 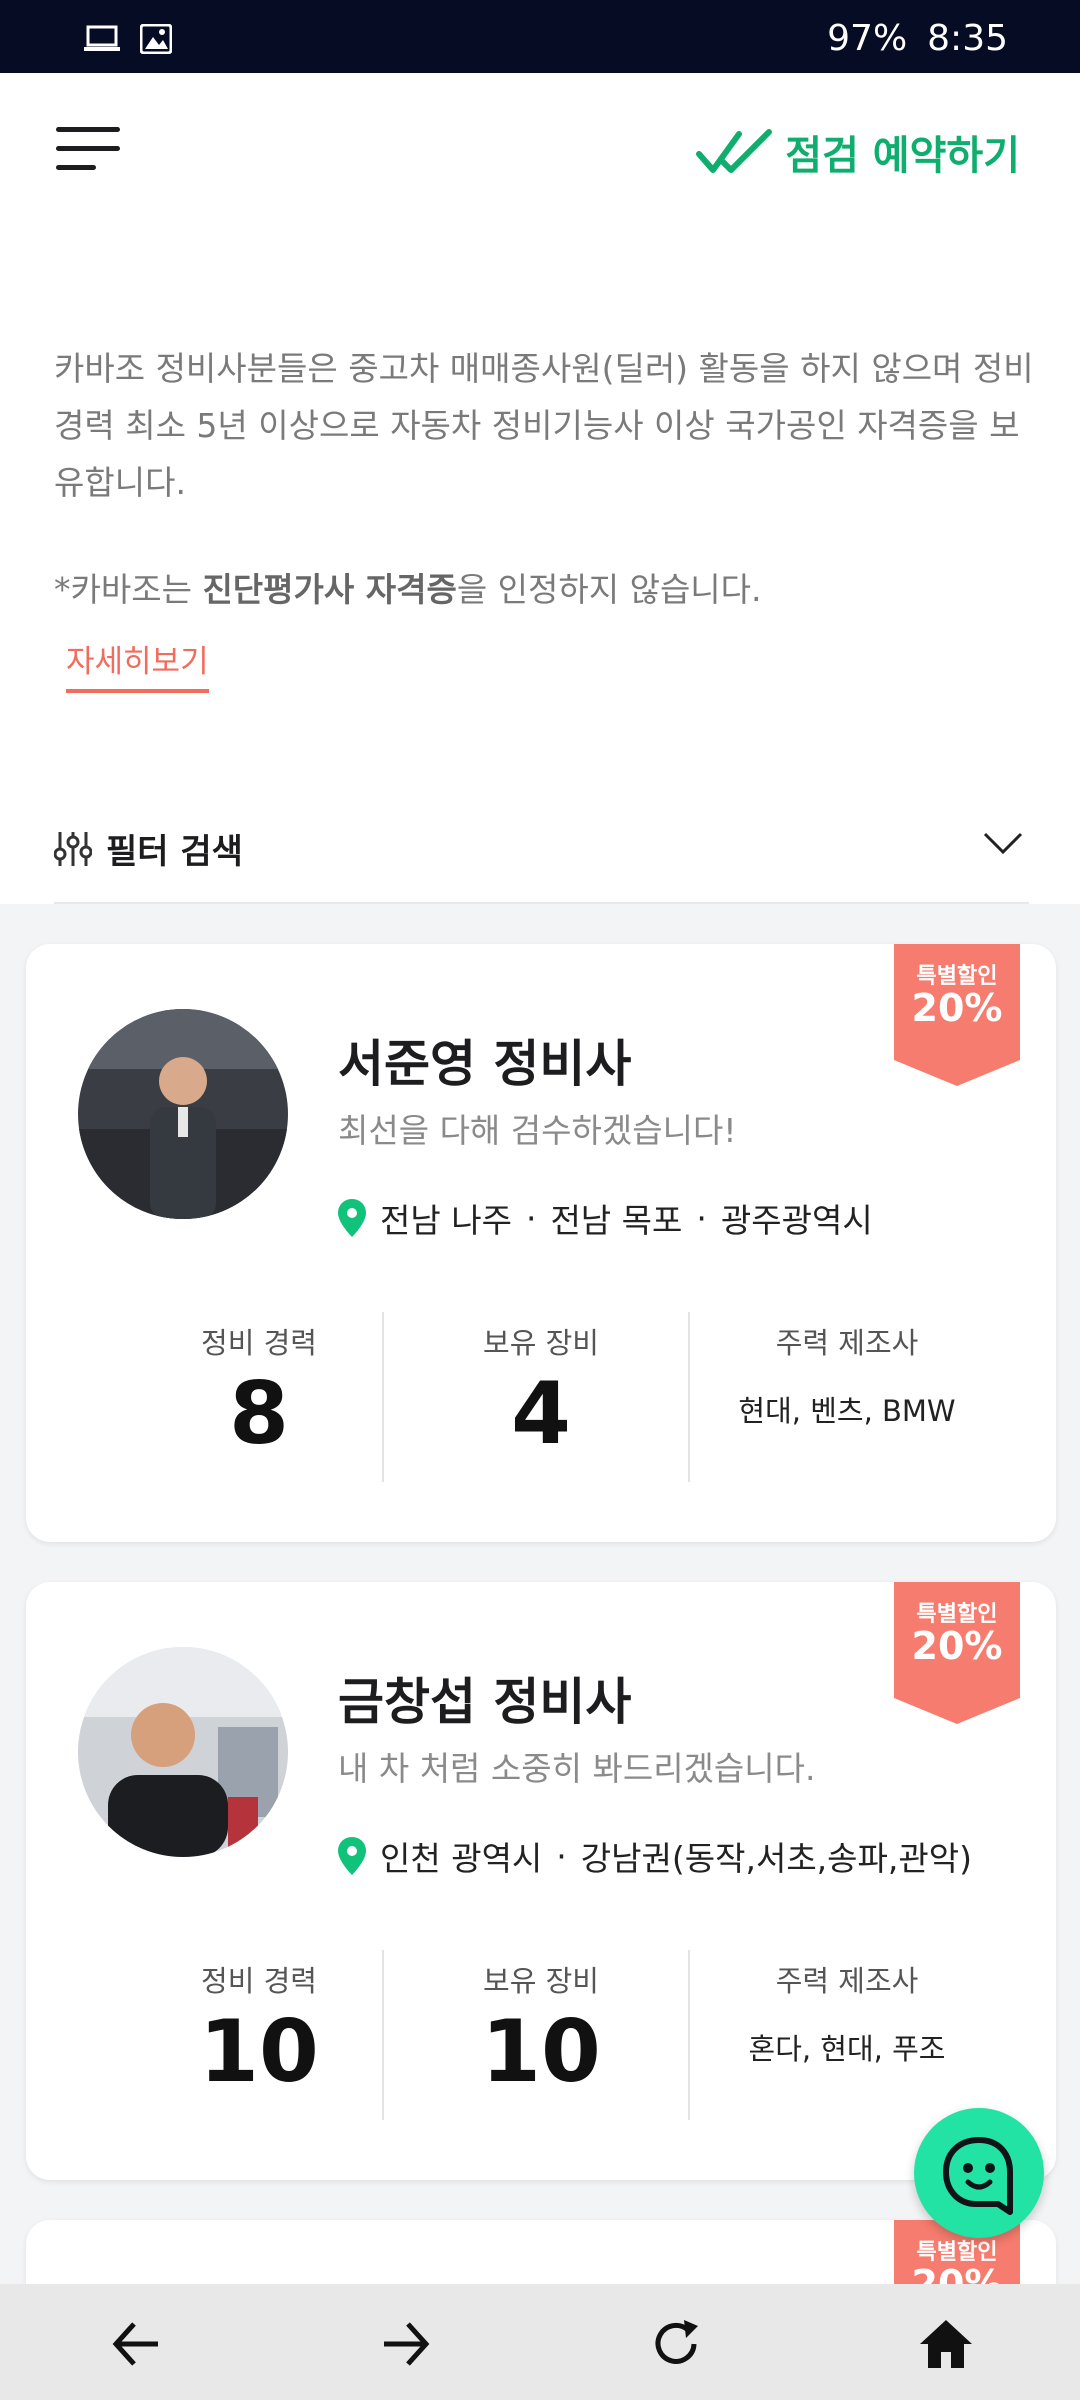 What do you see at coordinates (137, 664) in the screenshot?
I see `more-details-link: 자세히보기` at bounding box center [137, 664].